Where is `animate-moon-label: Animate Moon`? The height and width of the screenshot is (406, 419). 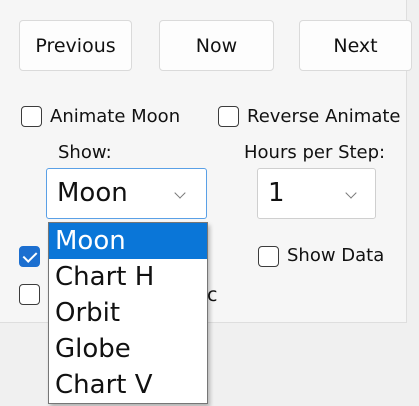 animate-moon-label: Animate Moon is located at coordinates (115, 116).